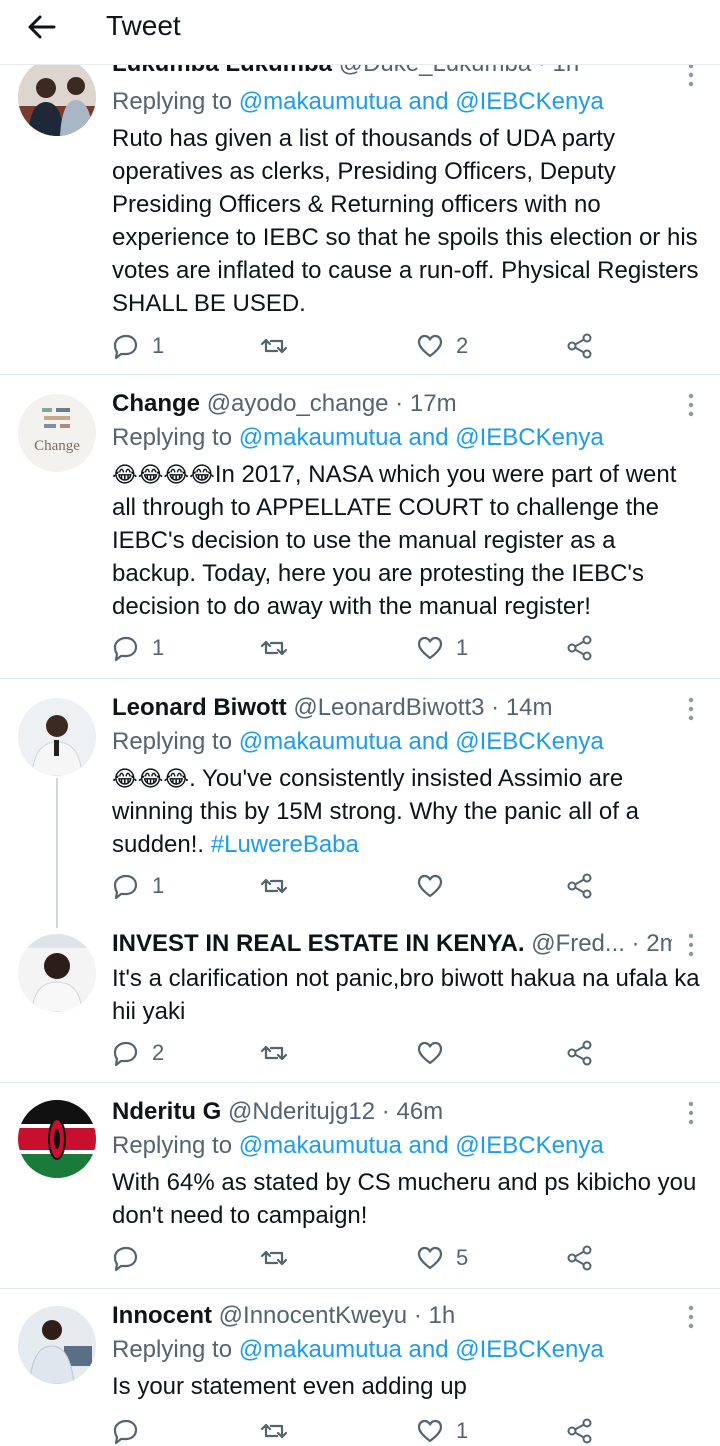 The image size is (720, 1446). Describe the element at coordinates (301, 1111) in the screenshot. I see `author-handle: @Nderitujg12` at that location.